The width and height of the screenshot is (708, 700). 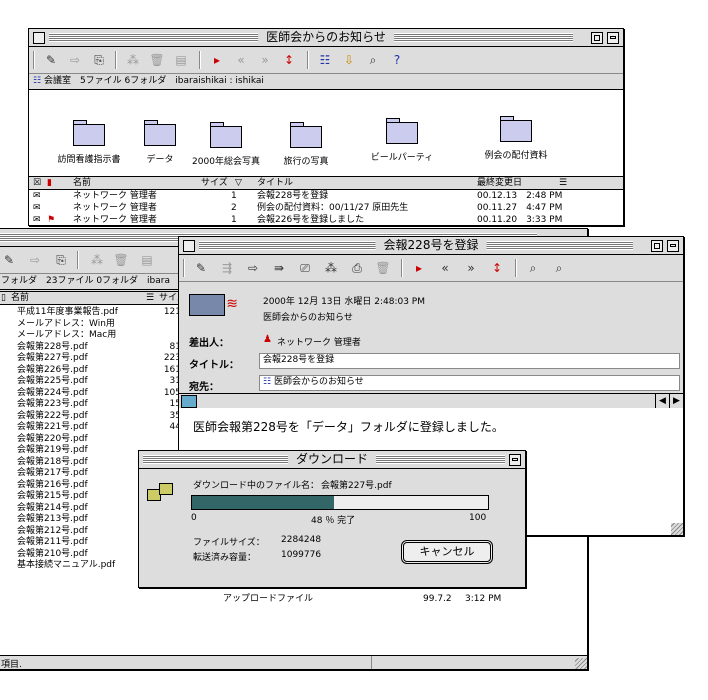 What do you see at coordinates (559, 268) in the screenshot?
I see `search-next-icon: ⌕` at bounding box center [559, 268].